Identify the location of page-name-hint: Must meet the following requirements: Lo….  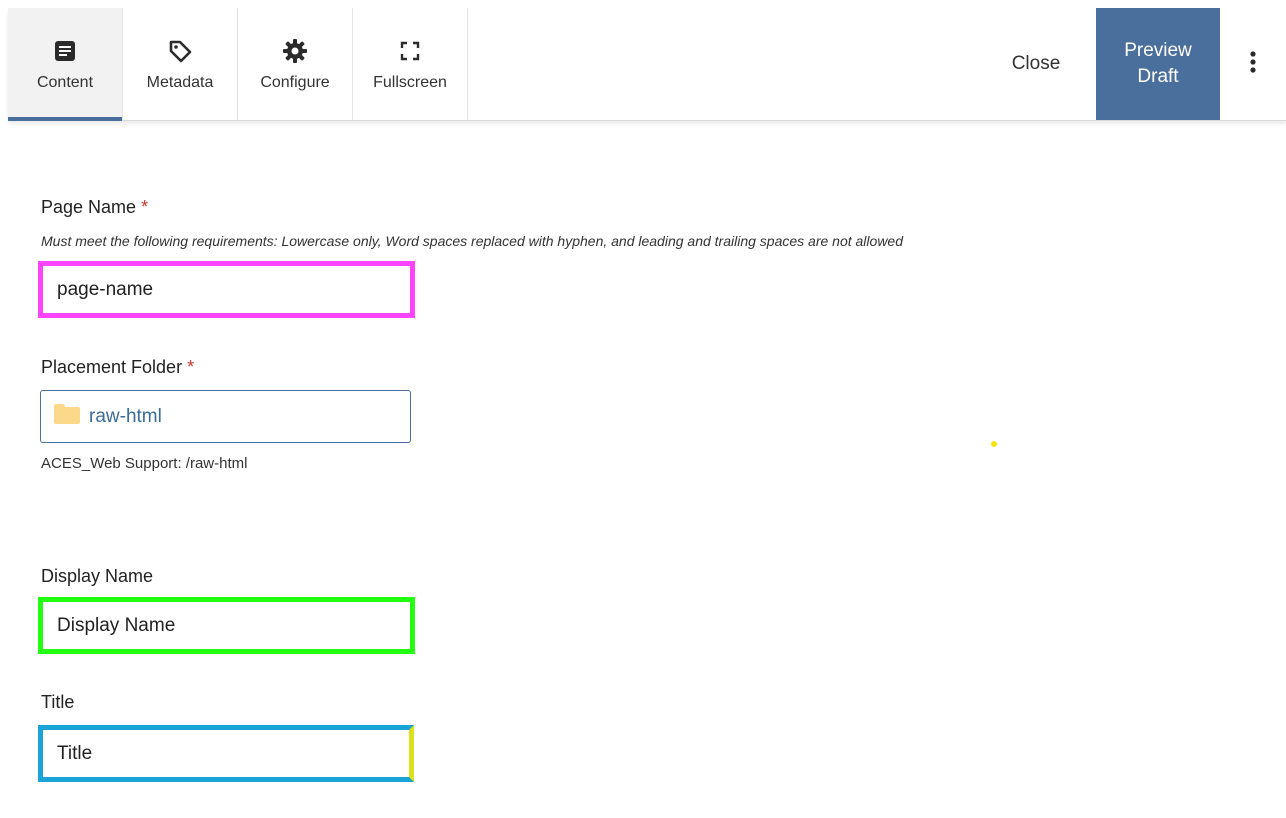
(472, 241).